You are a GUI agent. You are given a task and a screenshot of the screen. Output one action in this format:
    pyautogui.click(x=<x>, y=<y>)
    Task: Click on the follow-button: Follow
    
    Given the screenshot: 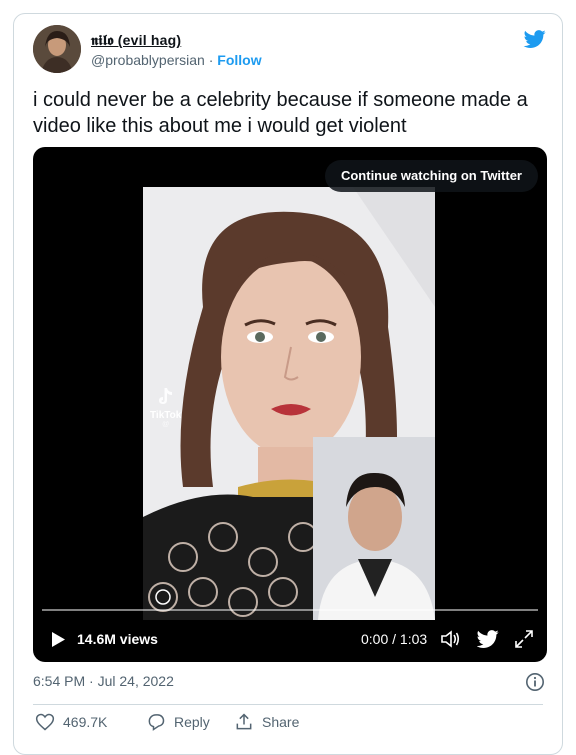 What is the action you would take?
    pyautogui.click(x=239, y=60)
    